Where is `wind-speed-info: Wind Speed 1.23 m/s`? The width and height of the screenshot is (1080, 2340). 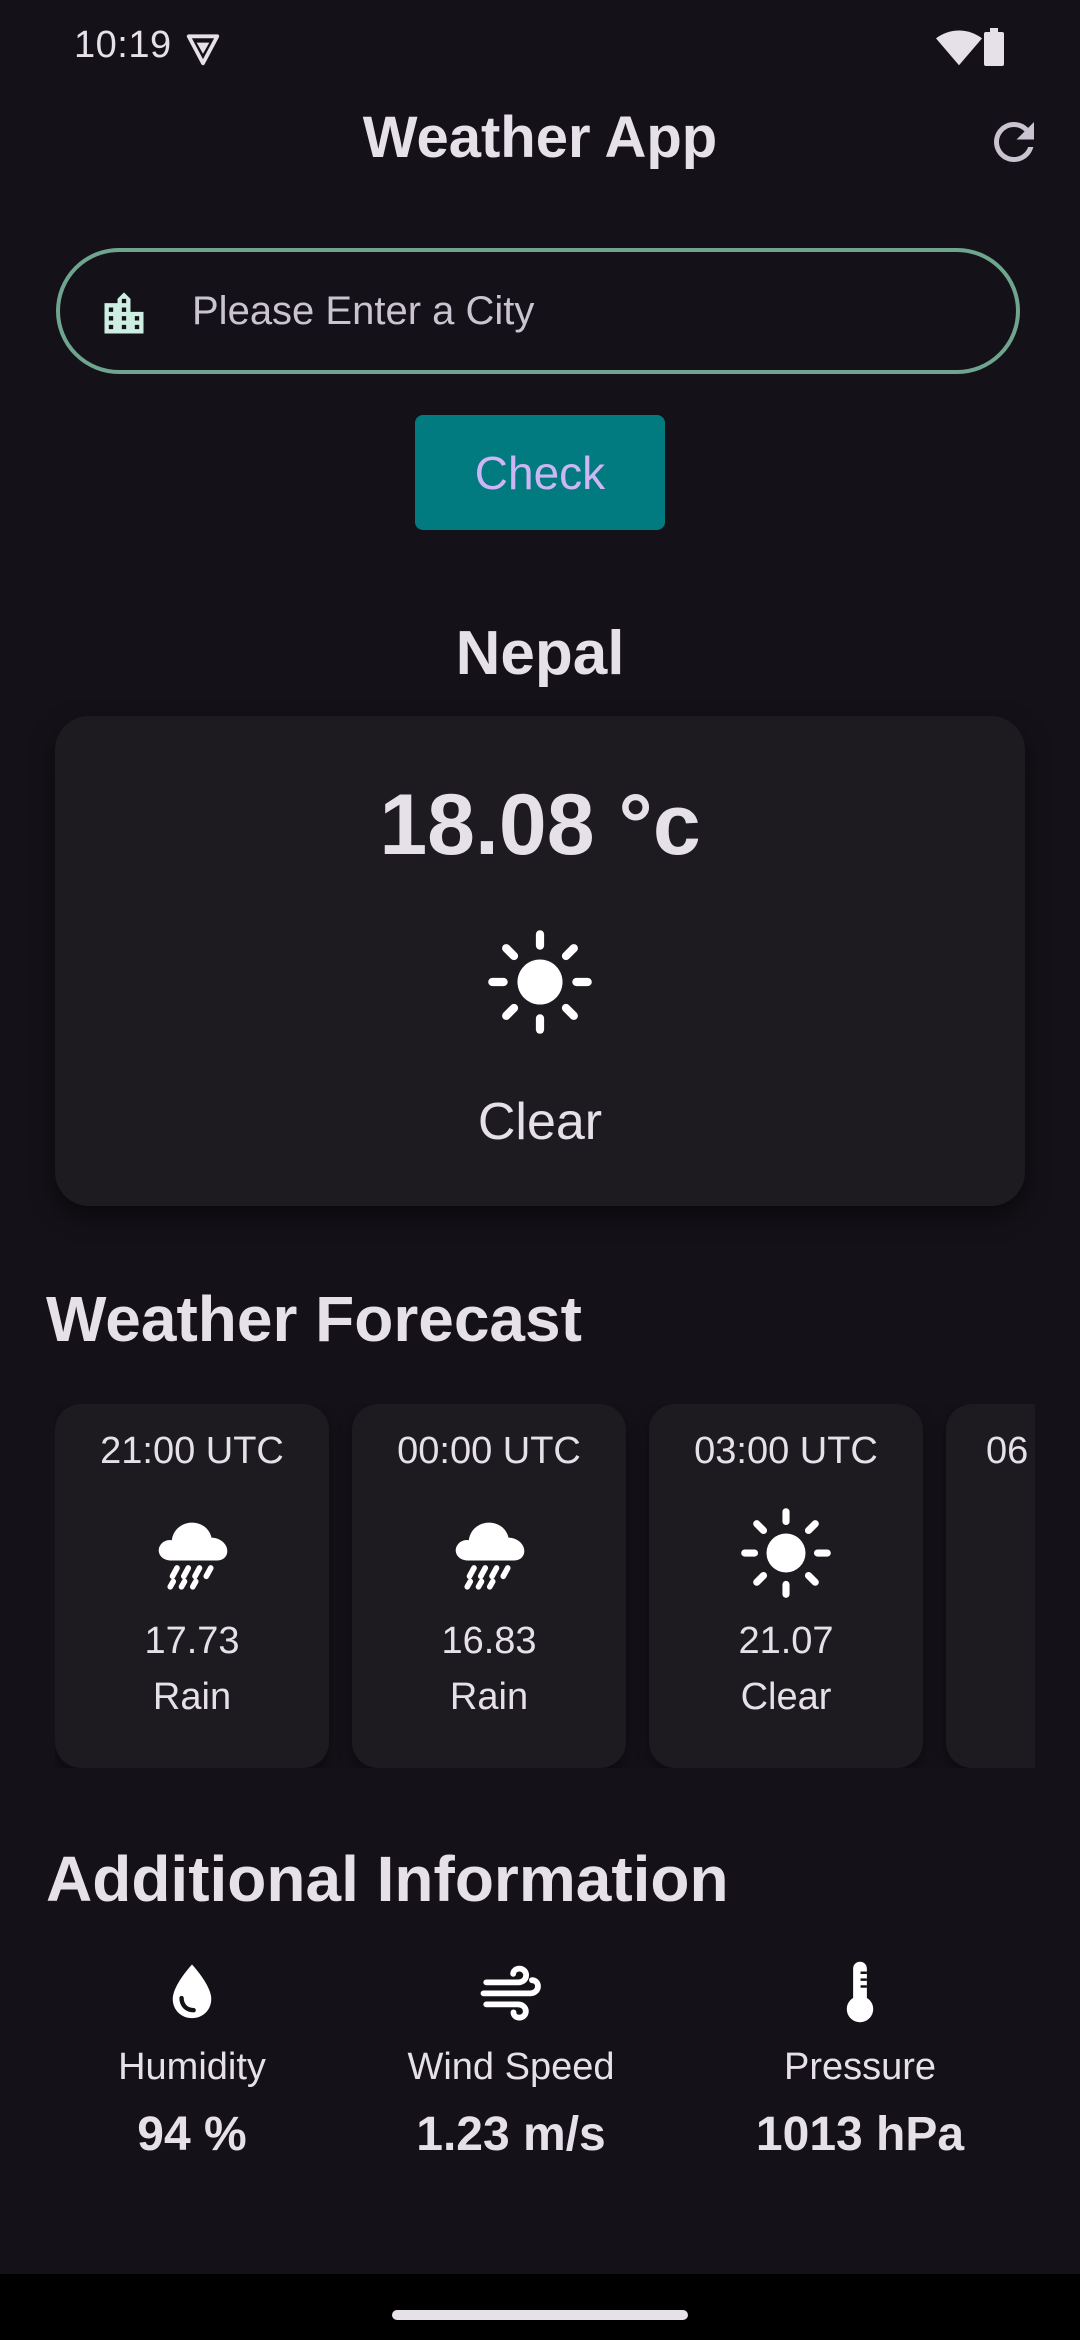
wind-speed-info: Wind Speed 1.23 m/s is located at coordinates (511, 2059).